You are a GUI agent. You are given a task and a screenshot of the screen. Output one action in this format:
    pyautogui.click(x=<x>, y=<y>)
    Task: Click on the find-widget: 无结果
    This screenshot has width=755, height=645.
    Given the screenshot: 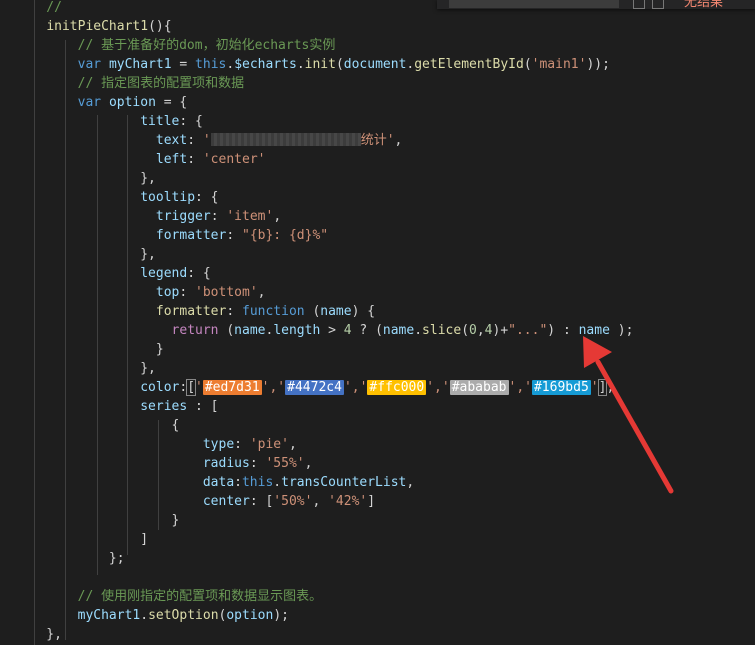 What is the action you would take?
    pyautogui.click(x=596, y=4)
    